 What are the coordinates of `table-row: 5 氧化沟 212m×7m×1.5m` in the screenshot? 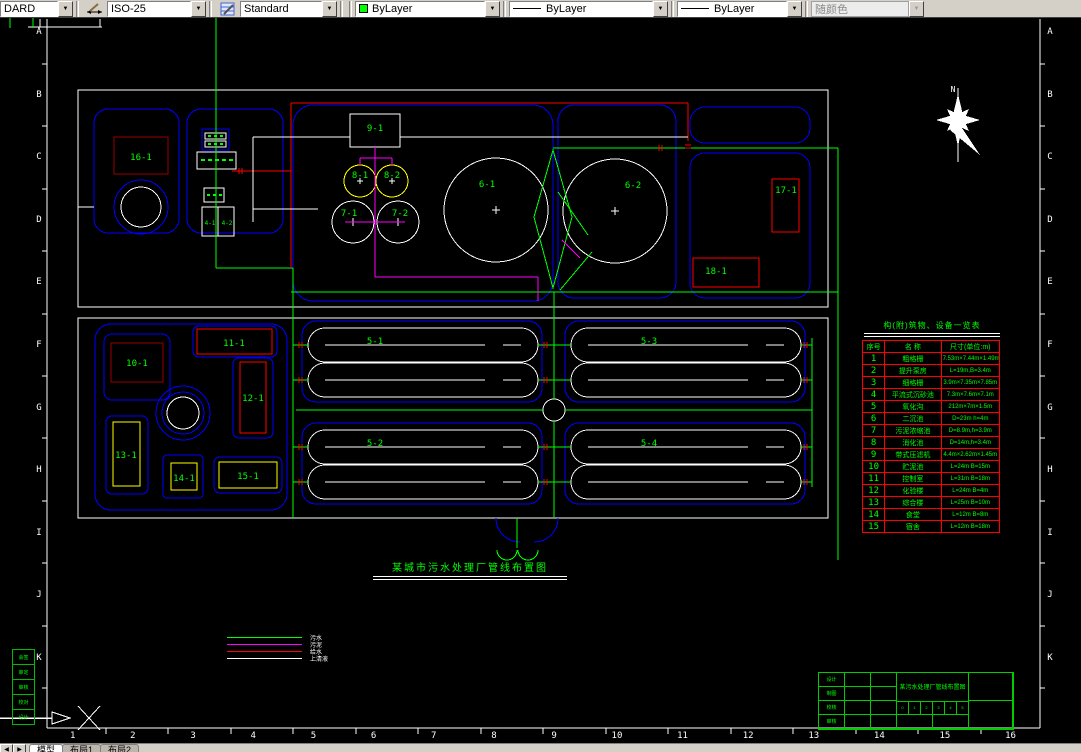 It's located at (931, 406).